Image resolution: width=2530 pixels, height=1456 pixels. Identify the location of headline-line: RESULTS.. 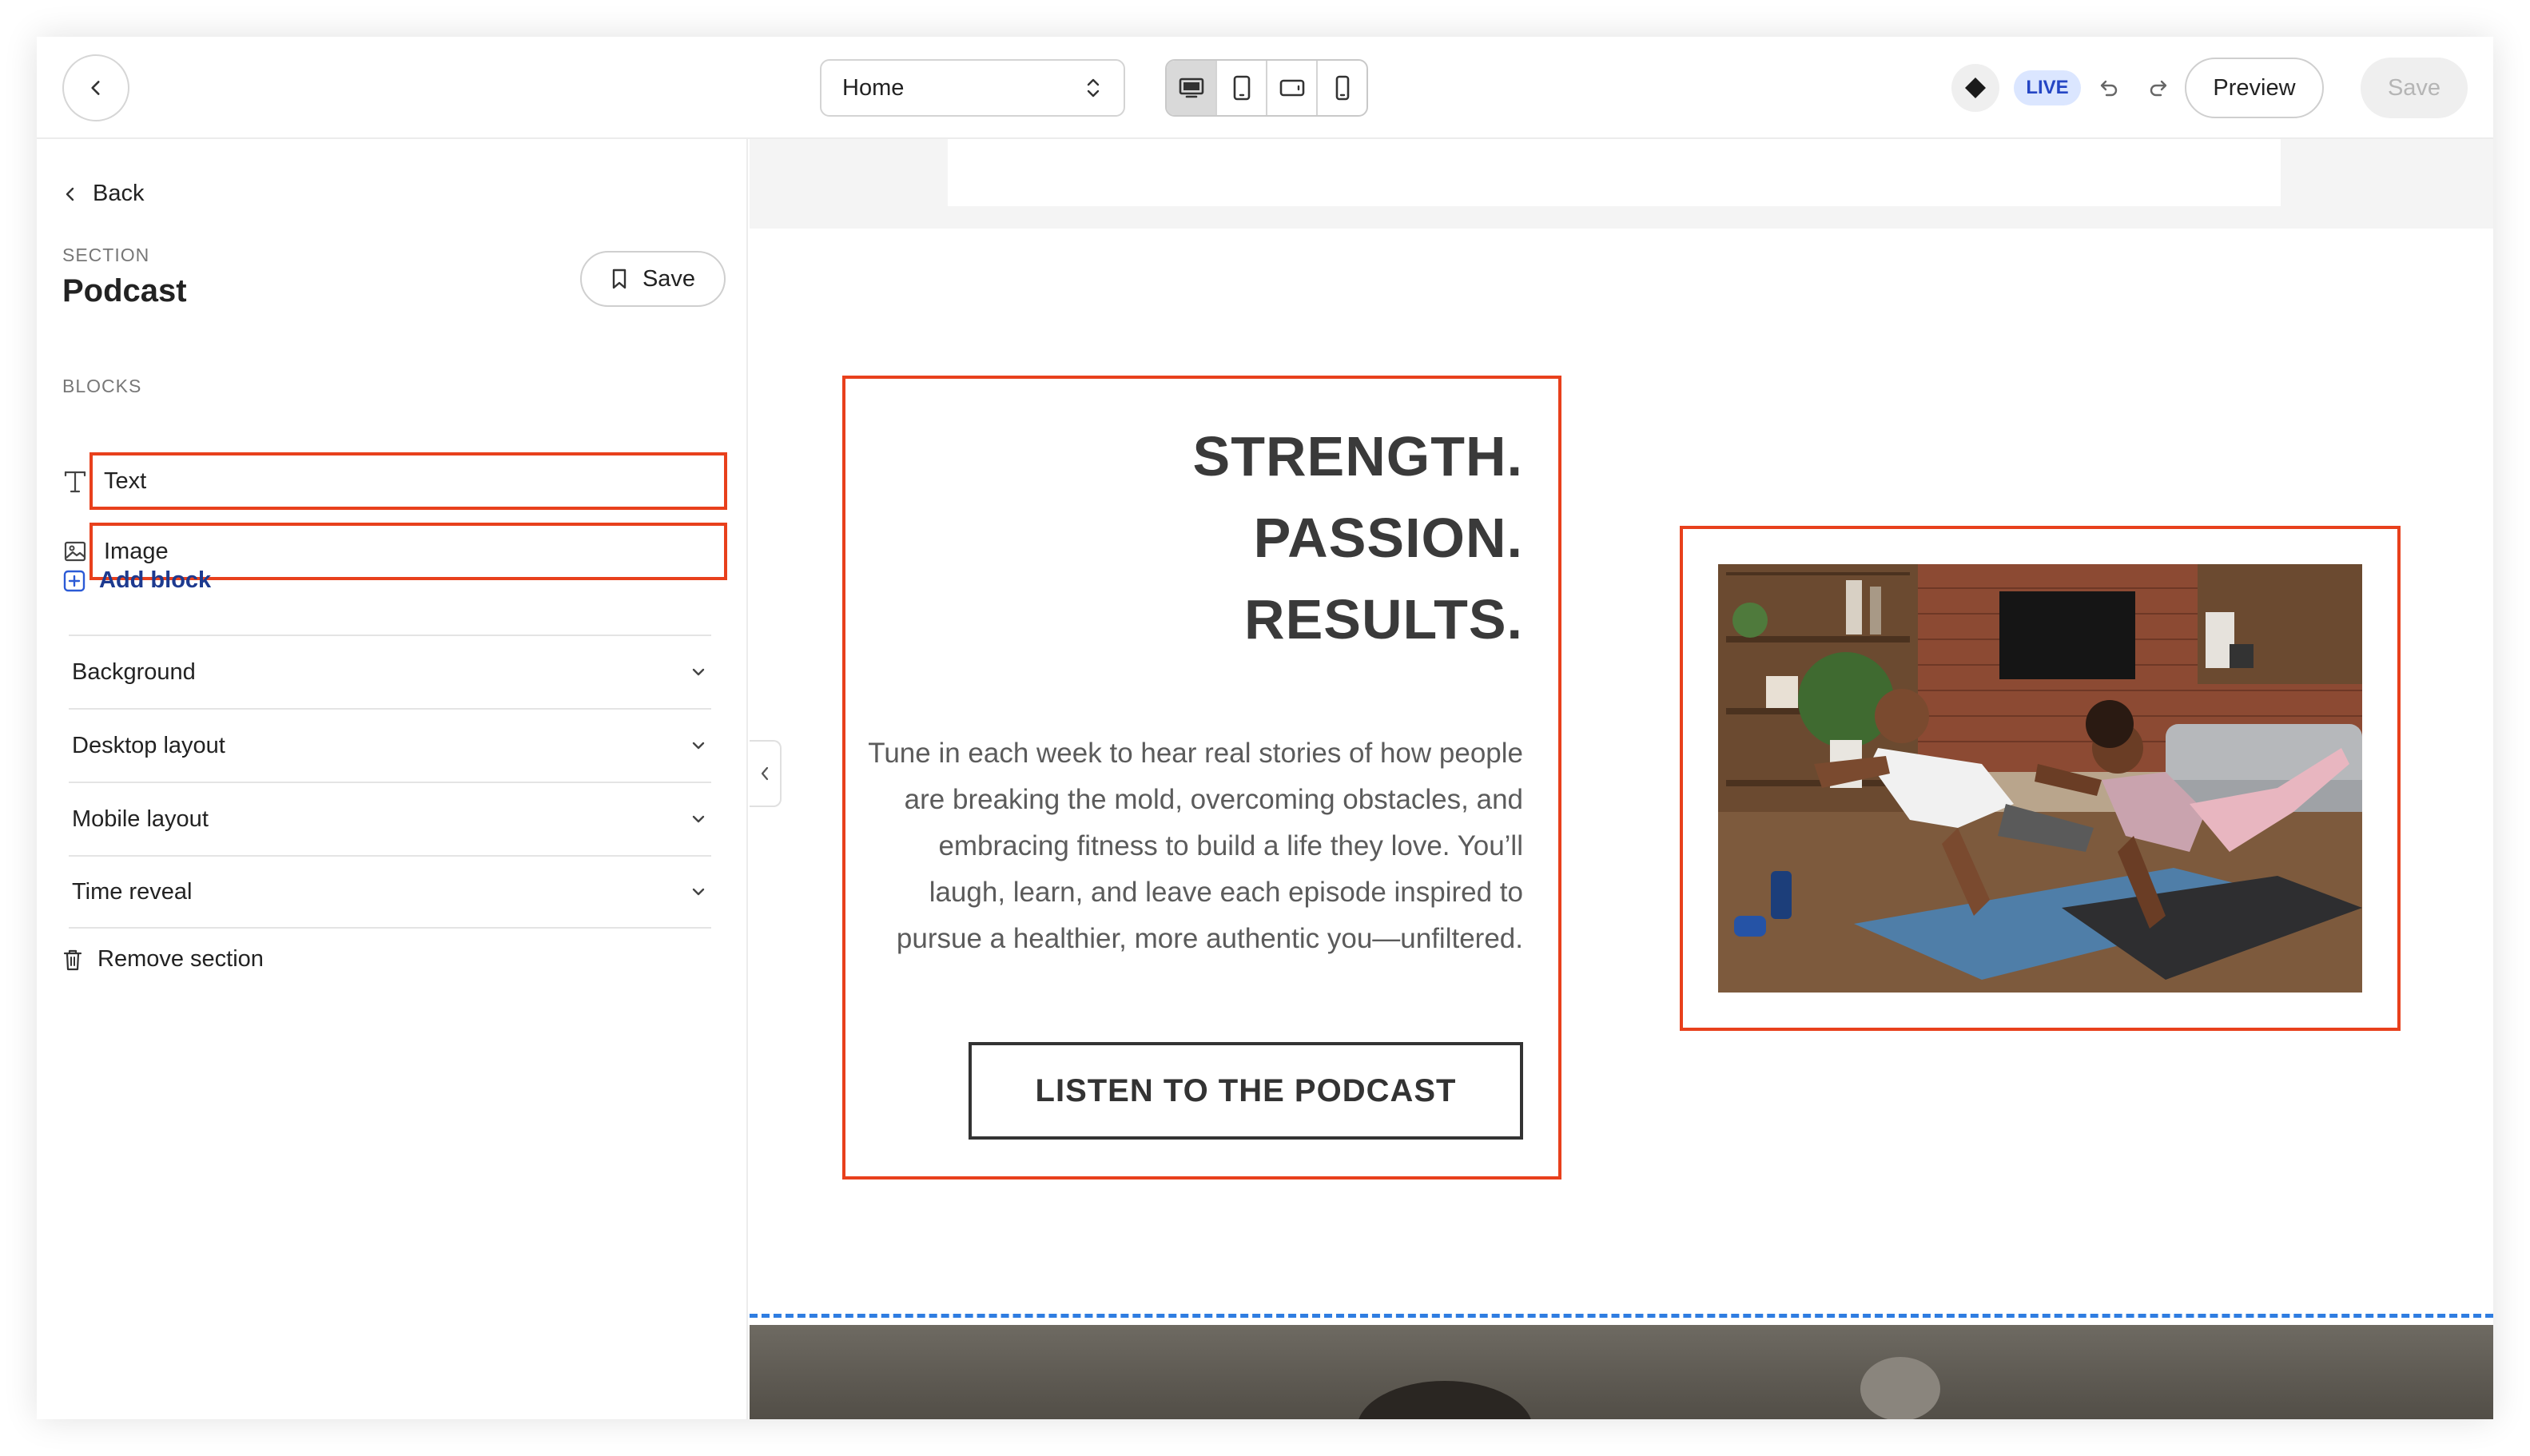
(1383, 619).